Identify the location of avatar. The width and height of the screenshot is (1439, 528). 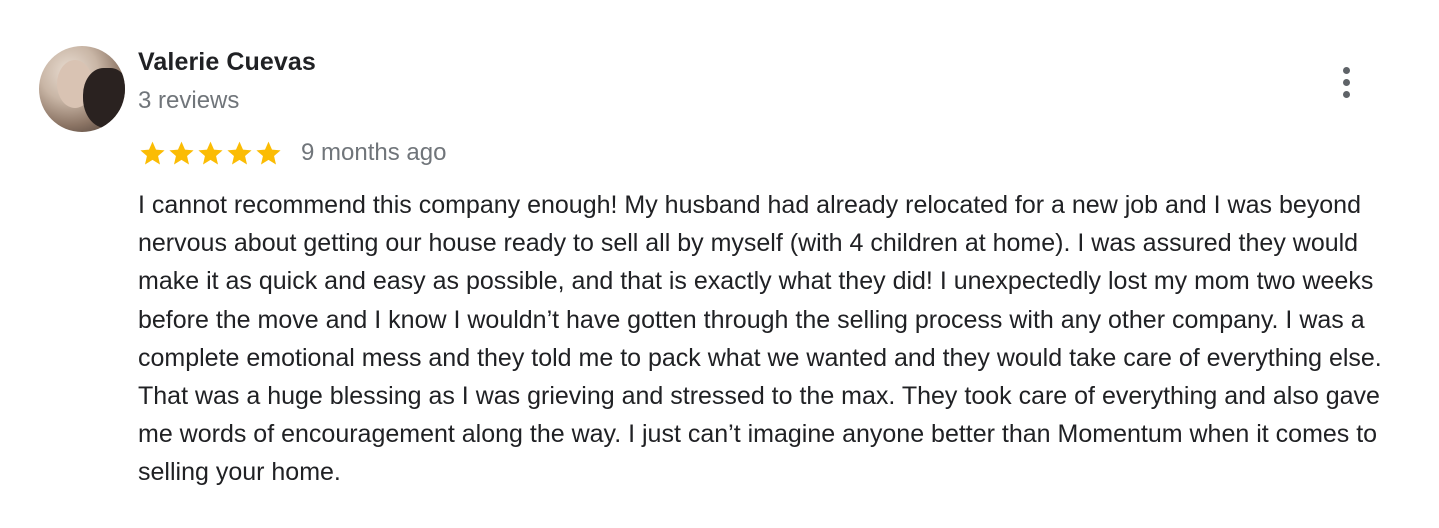
(82, 89).